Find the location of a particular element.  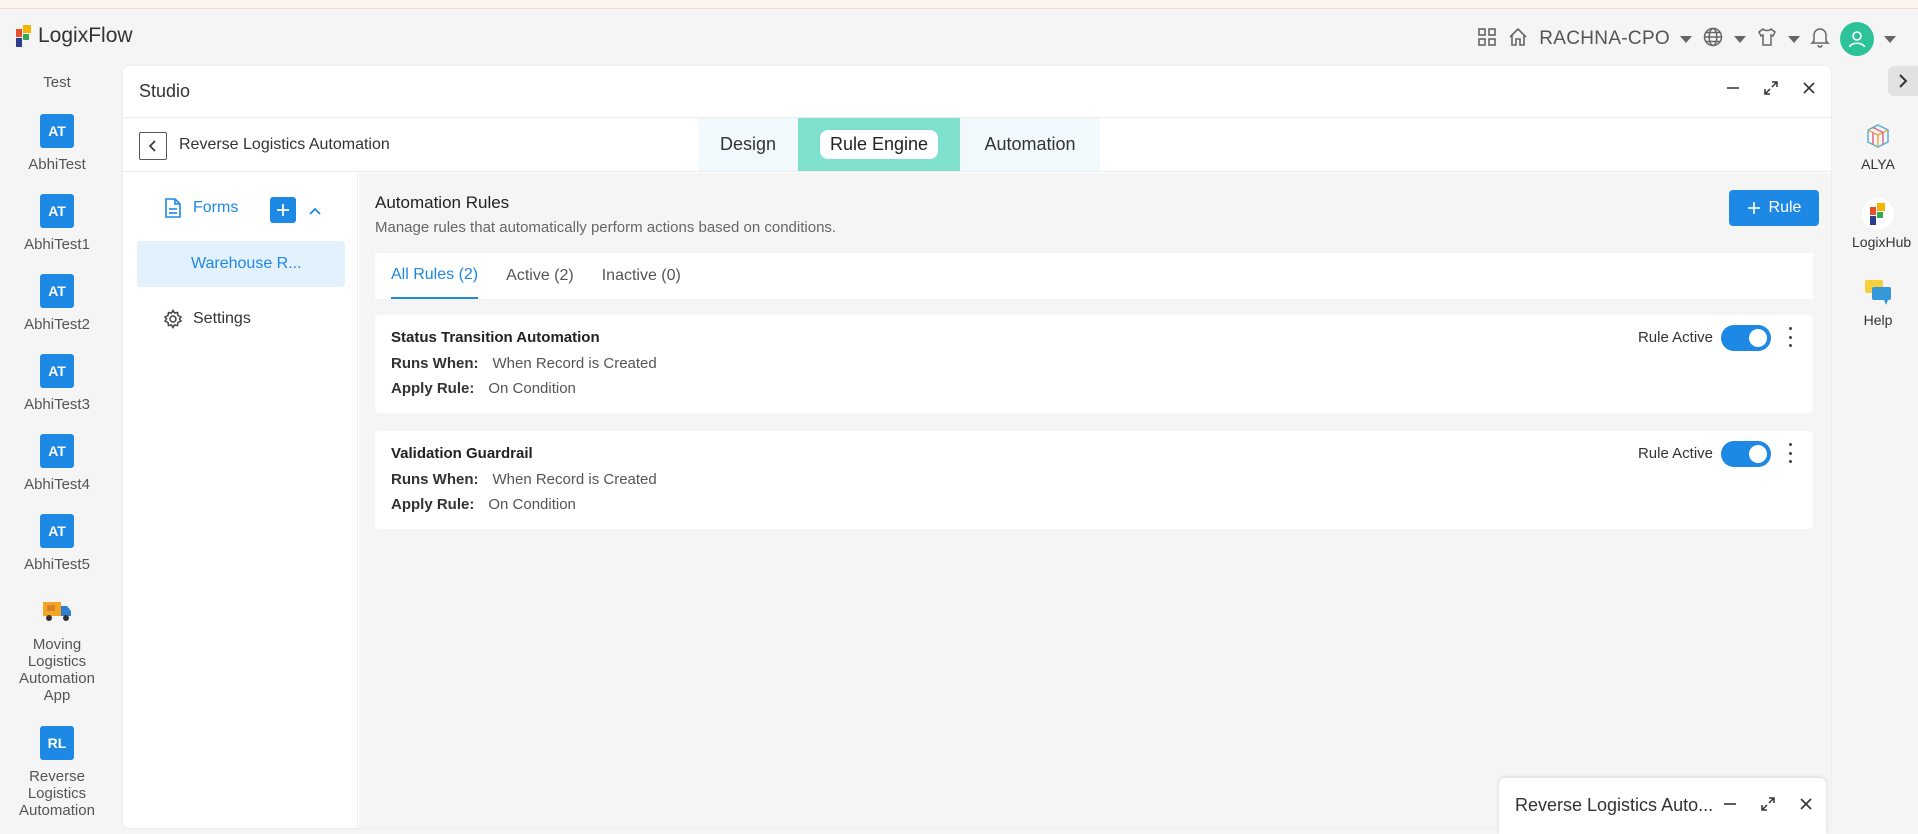

rail-item-label: AbhiTest is located at coordinates (57, 164).